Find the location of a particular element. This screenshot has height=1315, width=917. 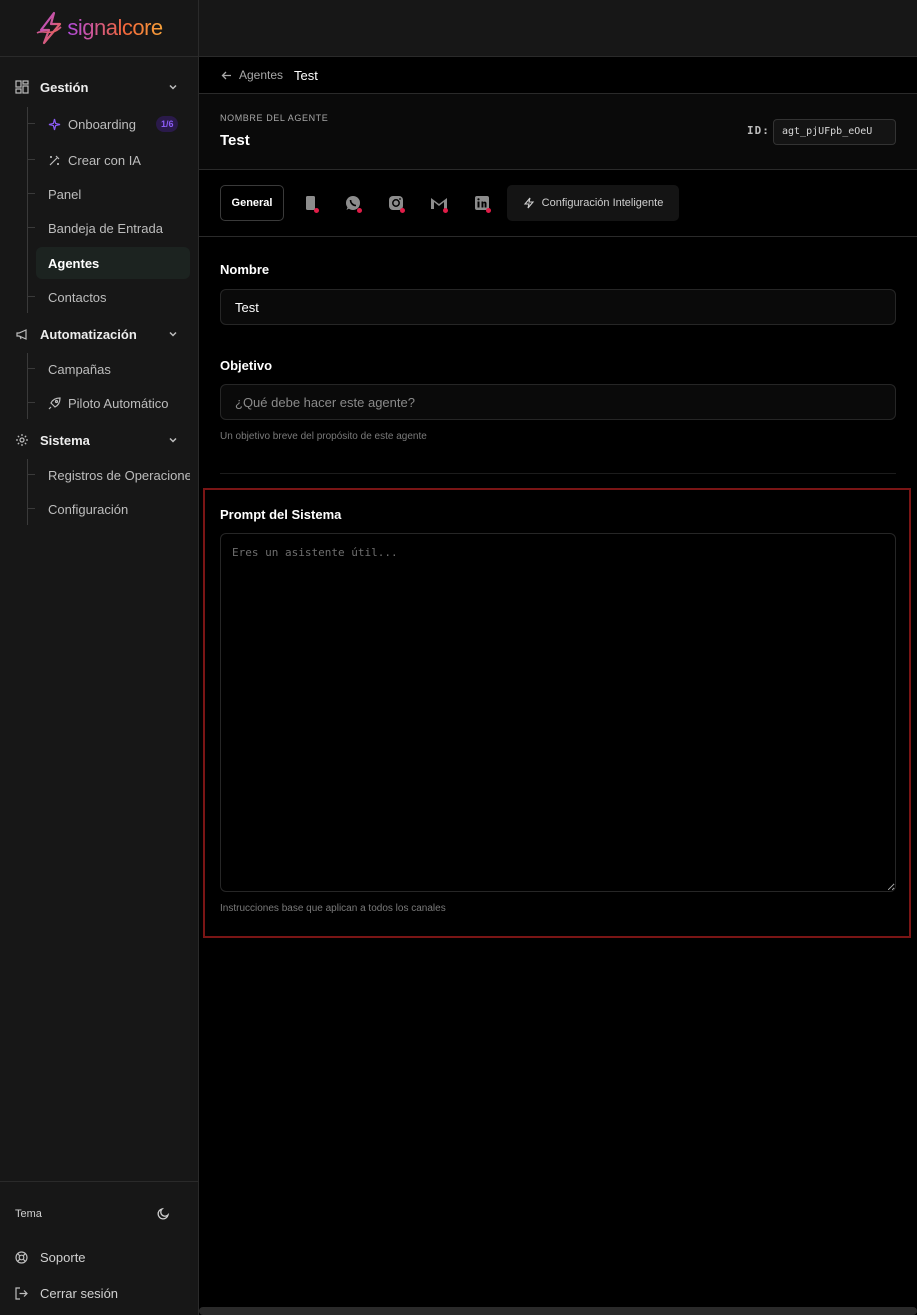

dashboard-icon is located at coordinates (22, 87).